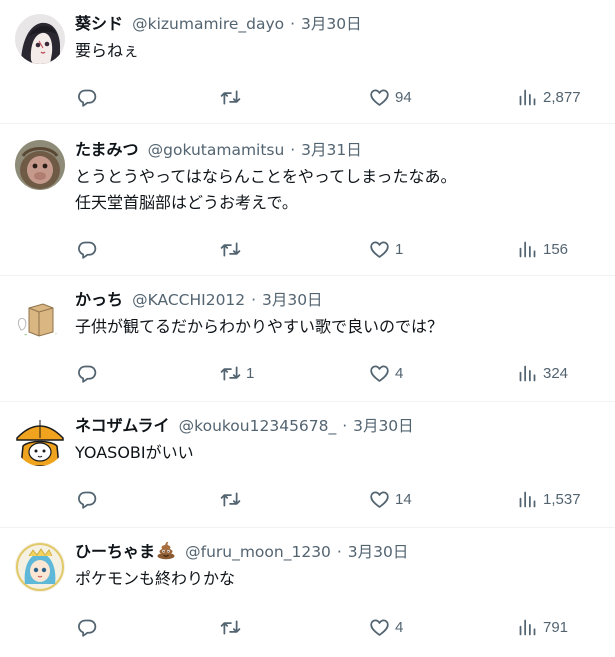 This screenshot has width=615, height=657. What do you see at coordinates (258, 426) in the screenshot?
I see `user-handle: @koukou12345678_` at bounding box center [258, 426].